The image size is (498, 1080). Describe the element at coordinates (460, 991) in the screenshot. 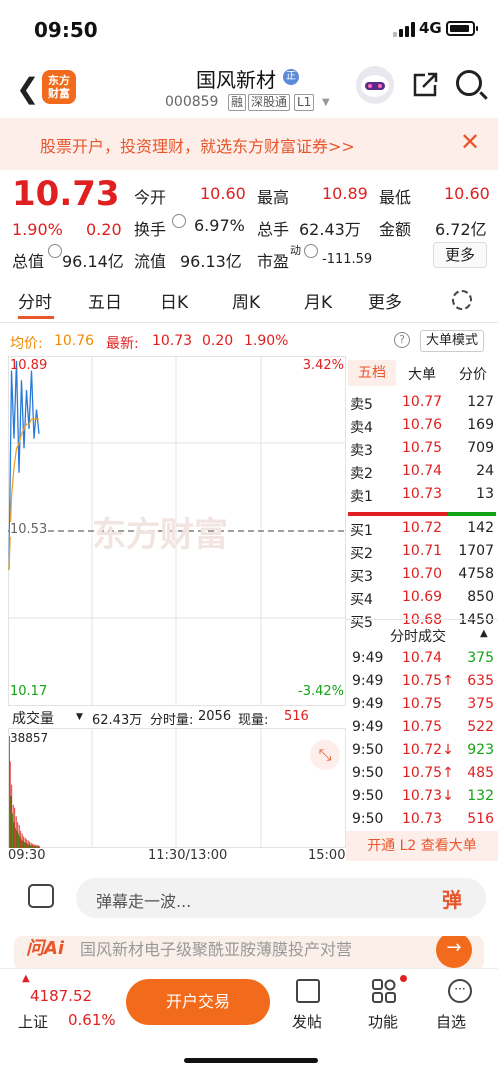

I see `more-dots-icon: ···` at that location.